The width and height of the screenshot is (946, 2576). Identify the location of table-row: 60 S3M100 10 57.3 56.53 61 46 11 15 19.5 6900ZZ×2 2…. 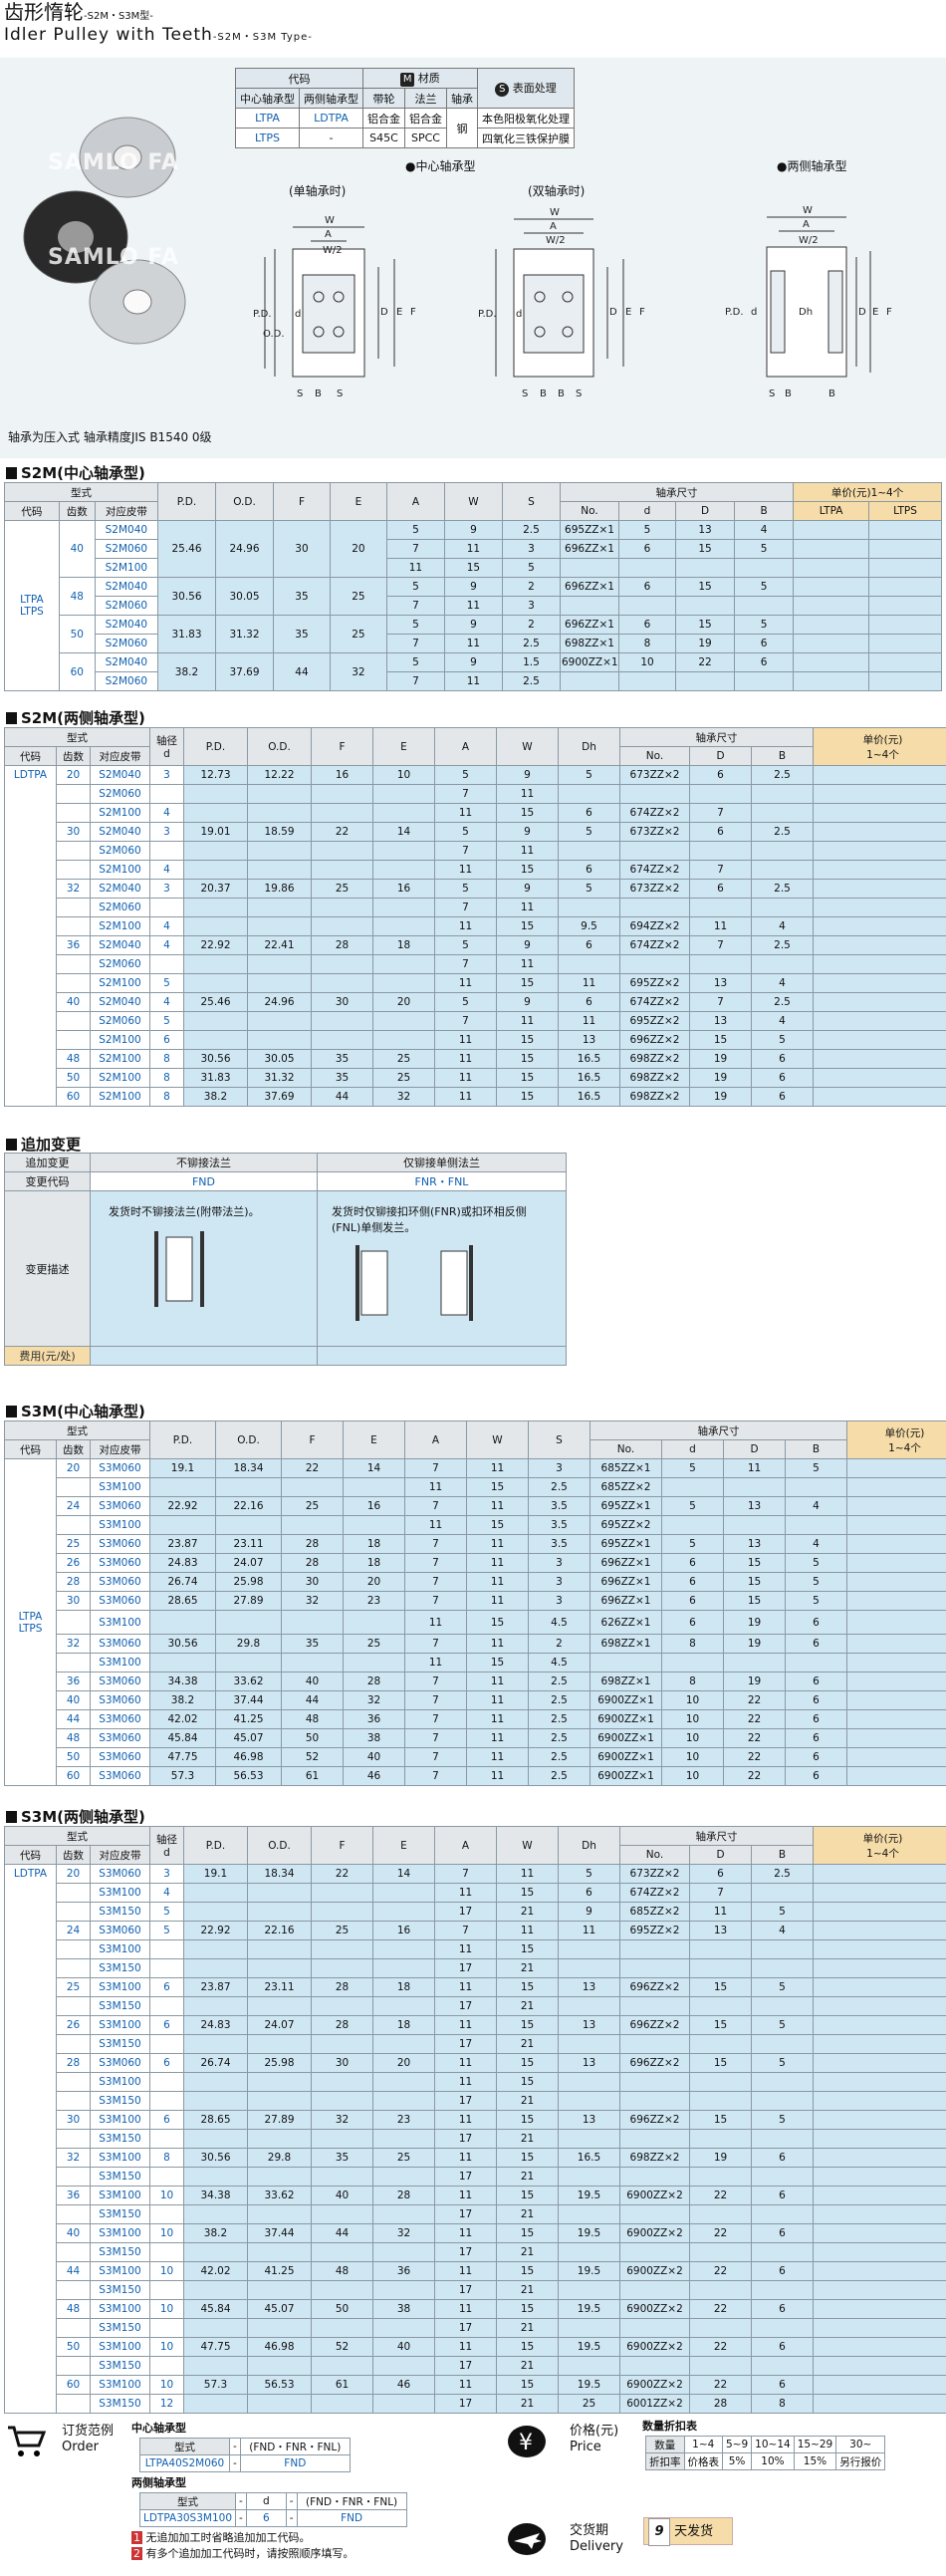
(475, 2385).